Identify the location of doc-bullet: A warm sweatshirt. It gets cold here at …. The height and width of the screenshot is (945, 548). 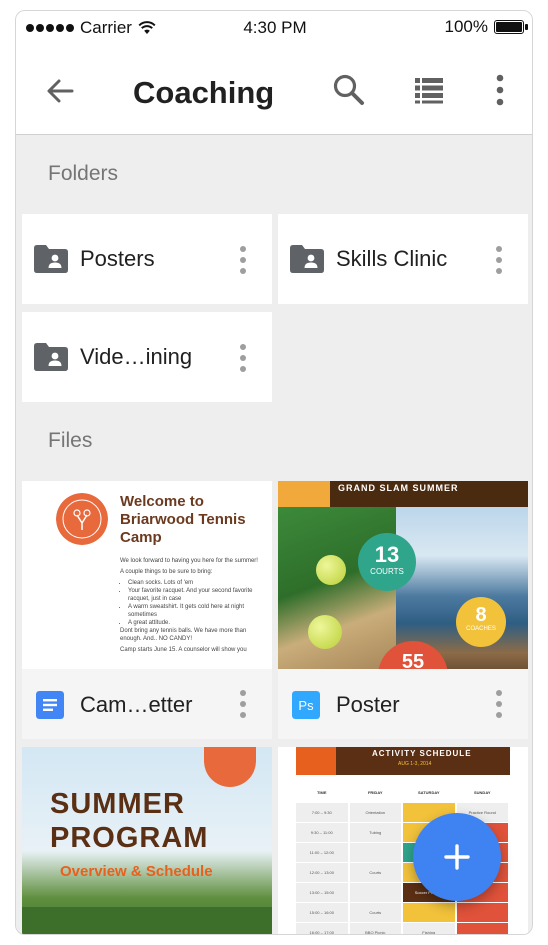
(194, 611).